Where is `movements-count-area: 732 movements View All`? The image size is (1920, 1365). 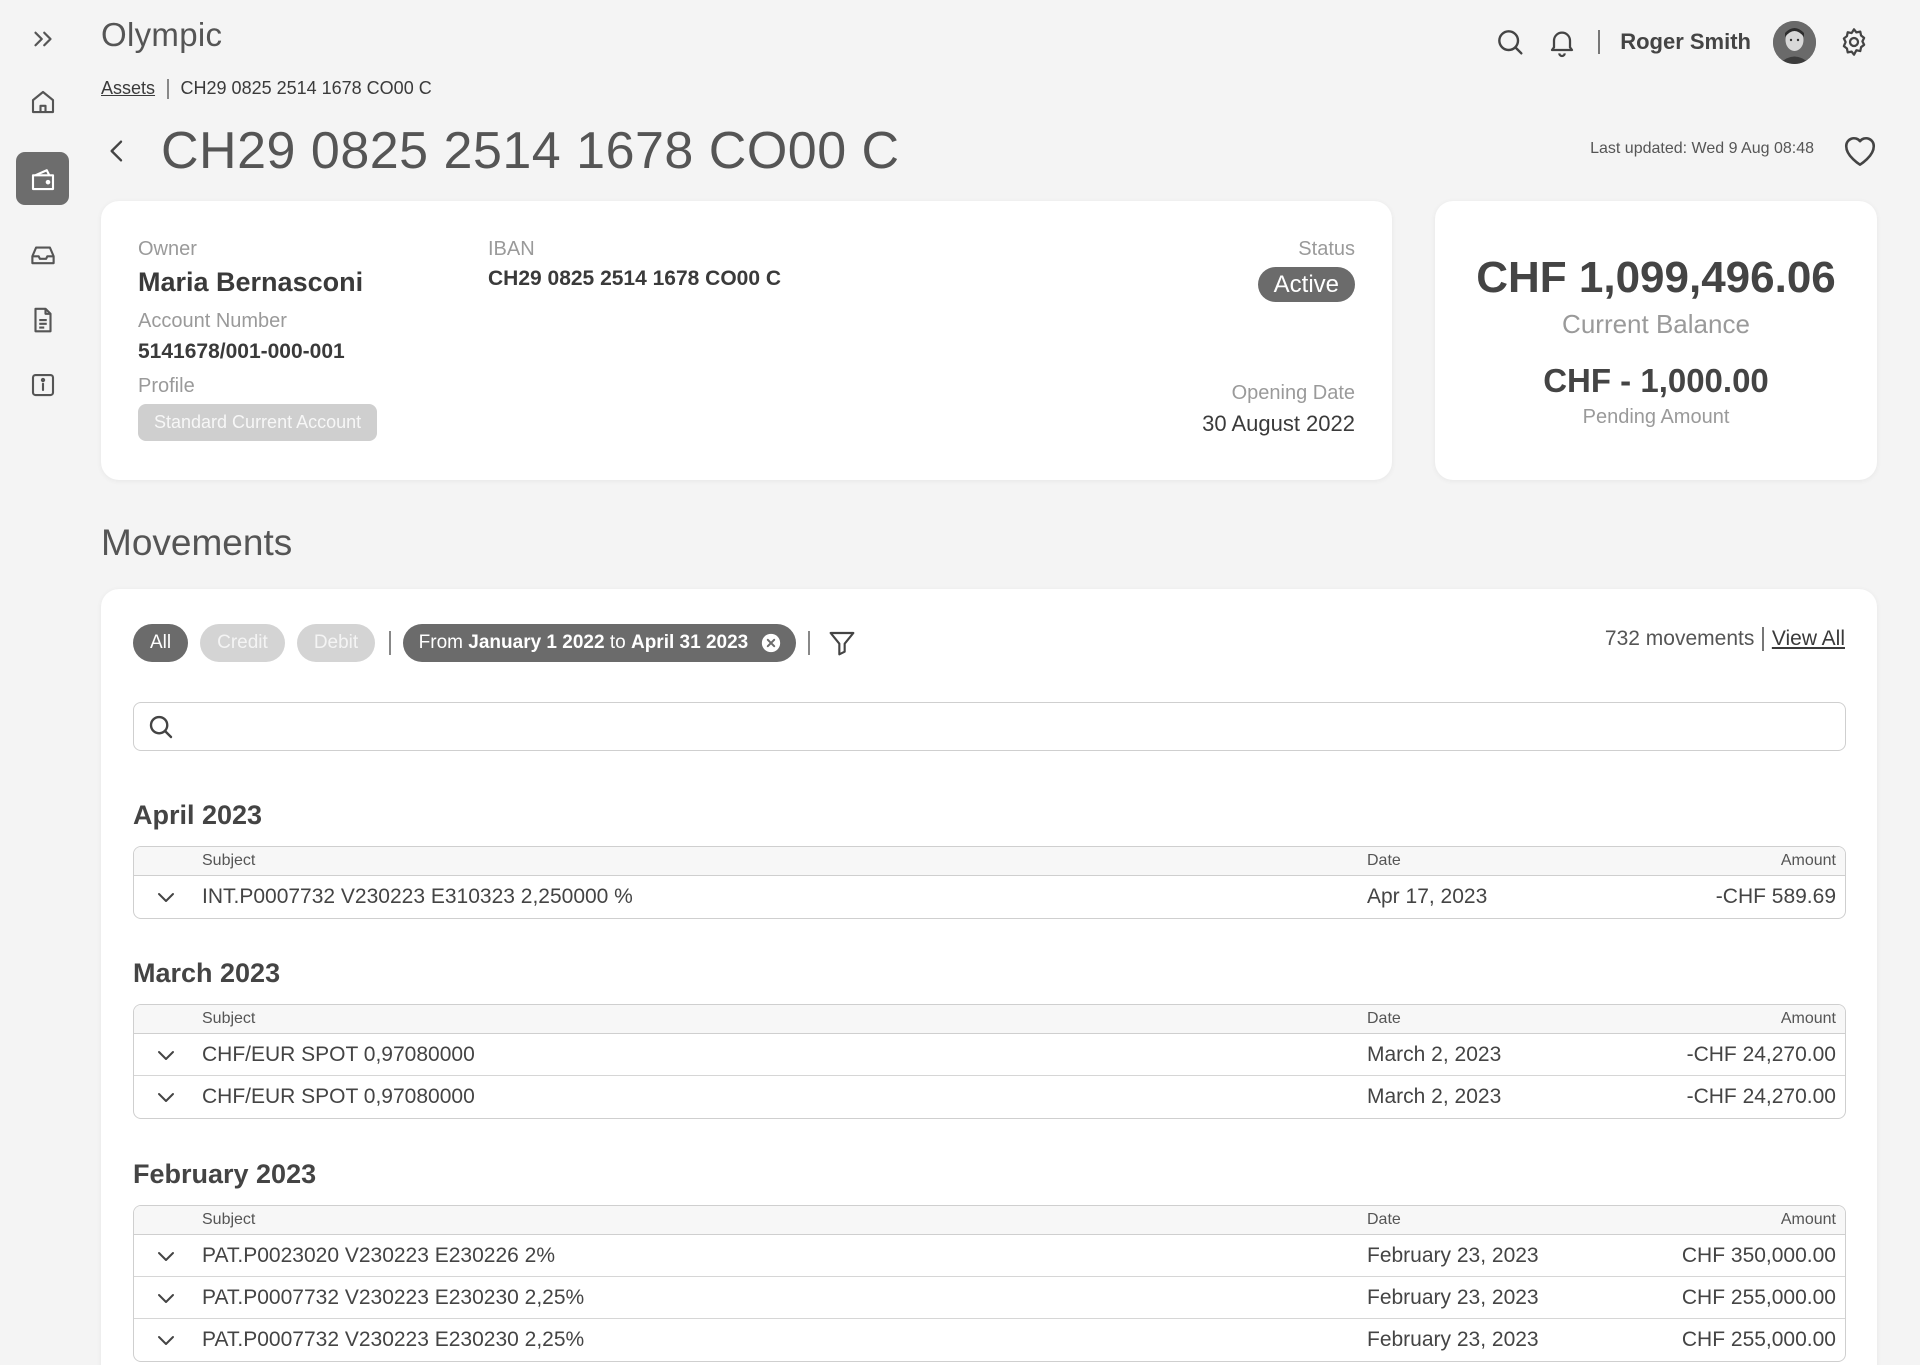 movements-count-area: 732 movements View All is located at coordinates (1725, 639).